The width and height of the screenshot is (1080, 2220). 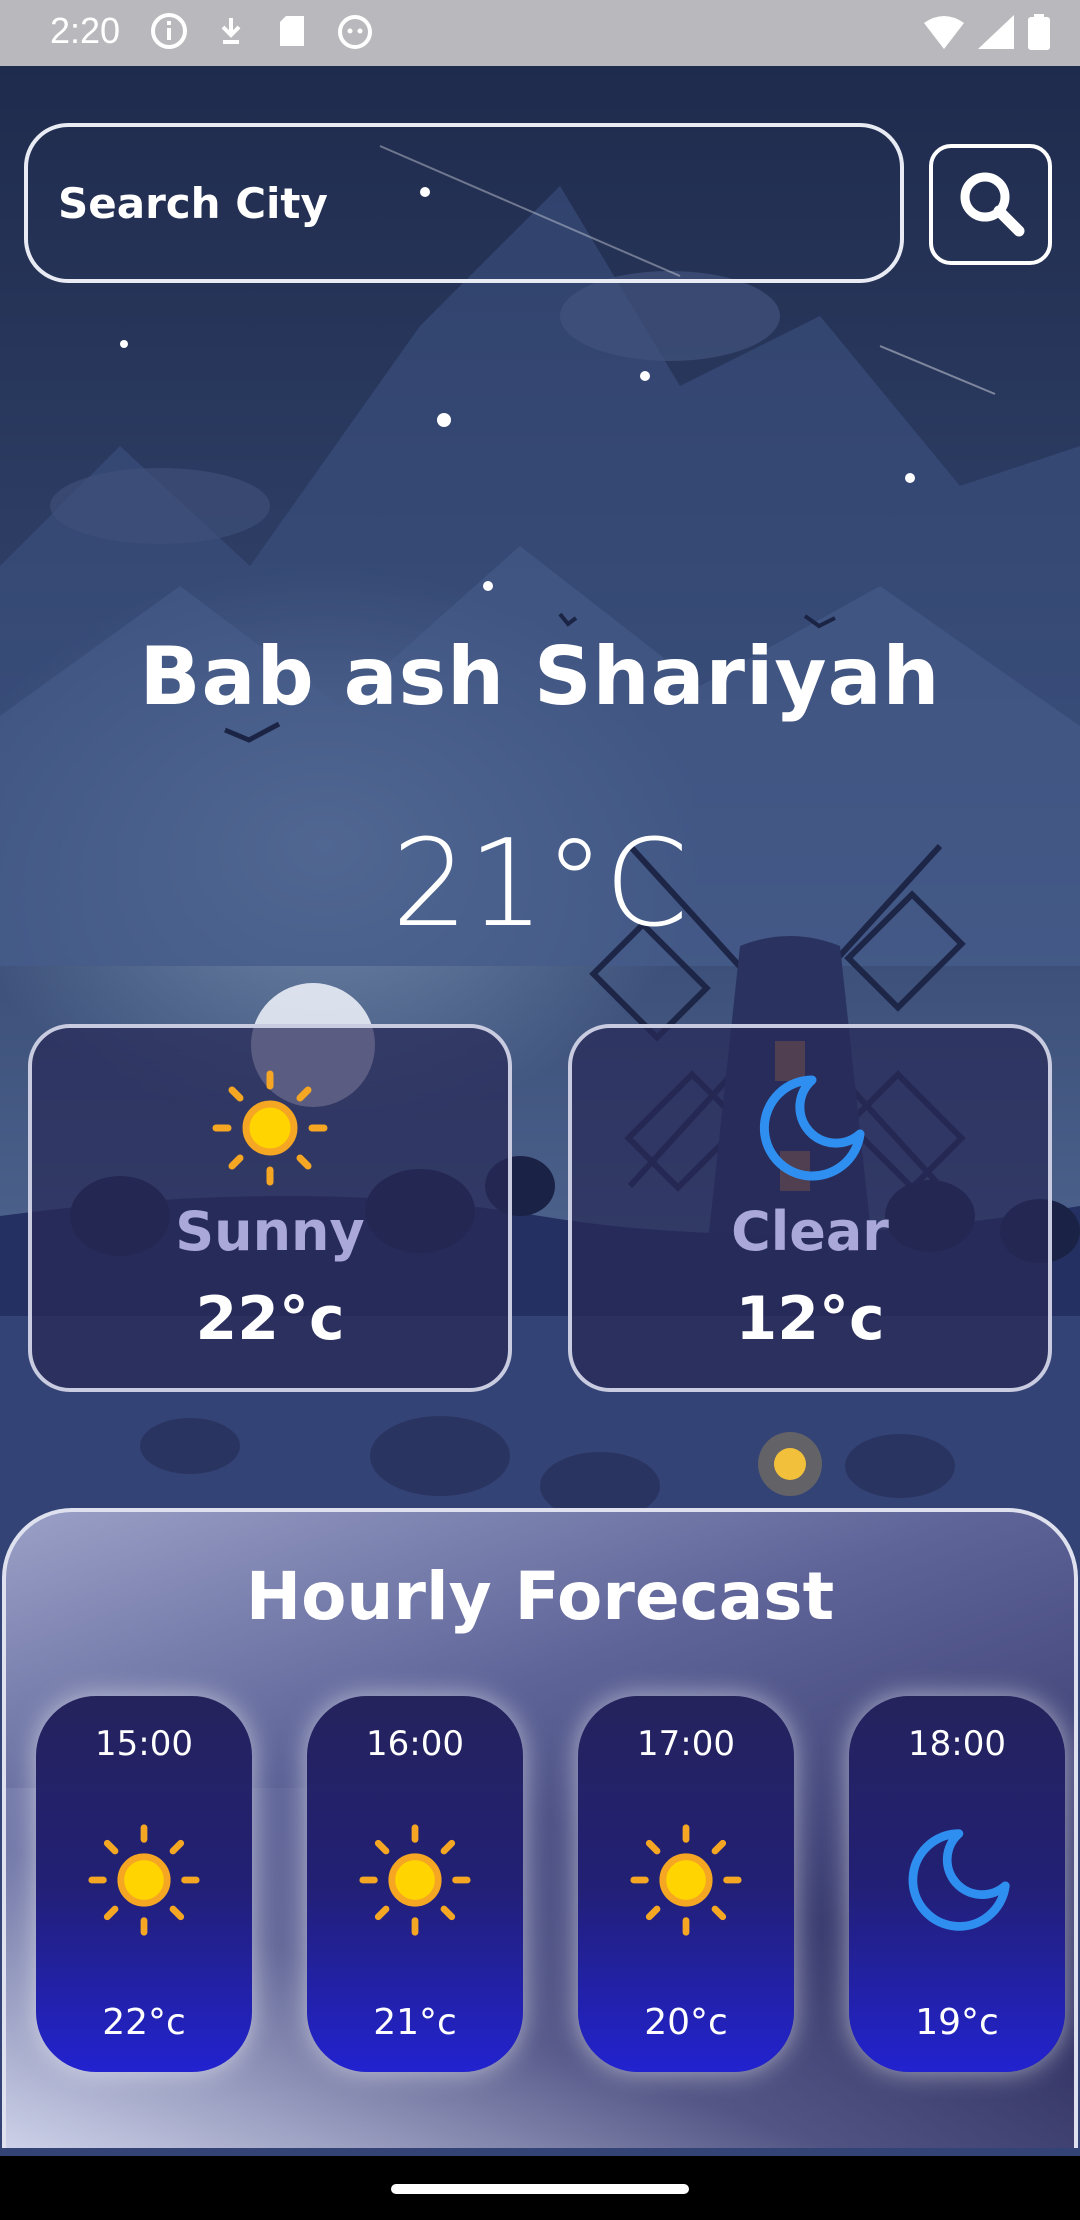 I want to click on hourly-item: 18:00 19°c, so click(x=957, y=1884).